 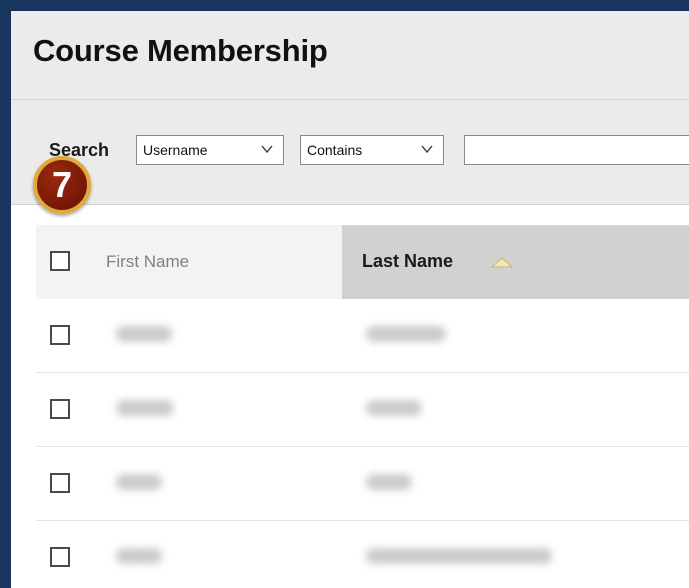 What do you see at coordinates (60, 261) in the screenshot?
I see `select-all-checkbox` at bounding box center [60, 261].